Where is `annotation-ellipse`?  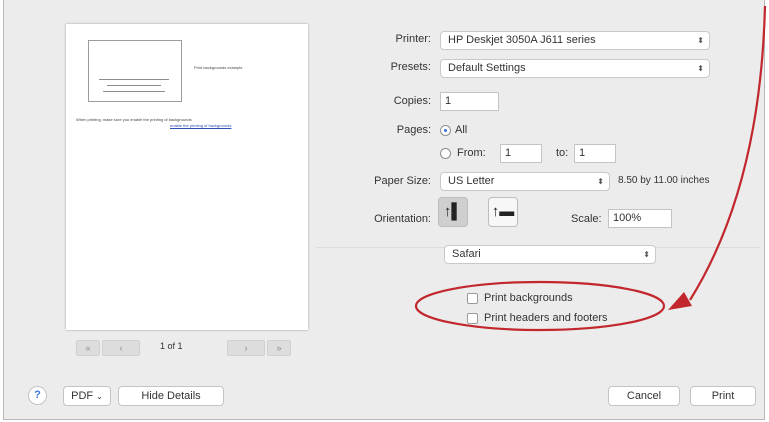
annotation-ellipse is located at coordinates (540, 306).